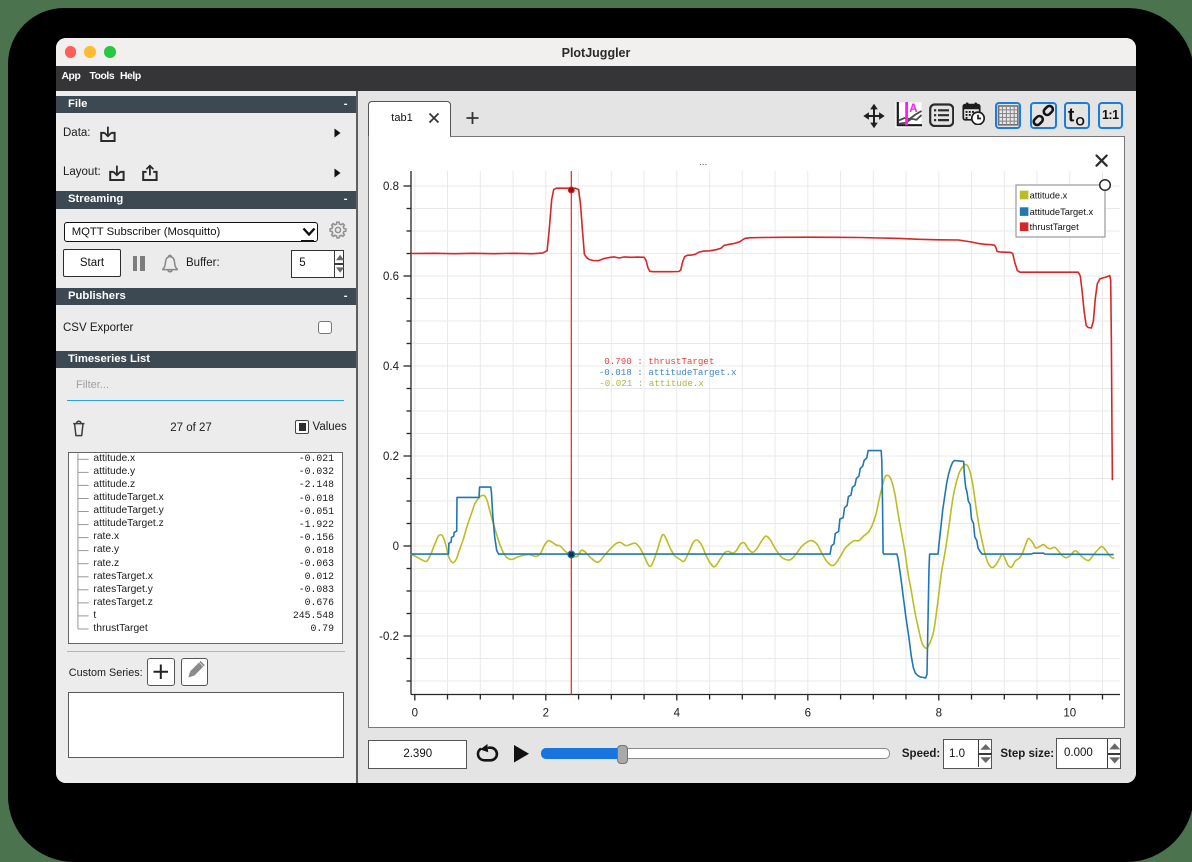 This screenshot has height=862, width=1192. I want to click on svg-text: -0.018 : attitudeTarget.x, so click(668, 372).